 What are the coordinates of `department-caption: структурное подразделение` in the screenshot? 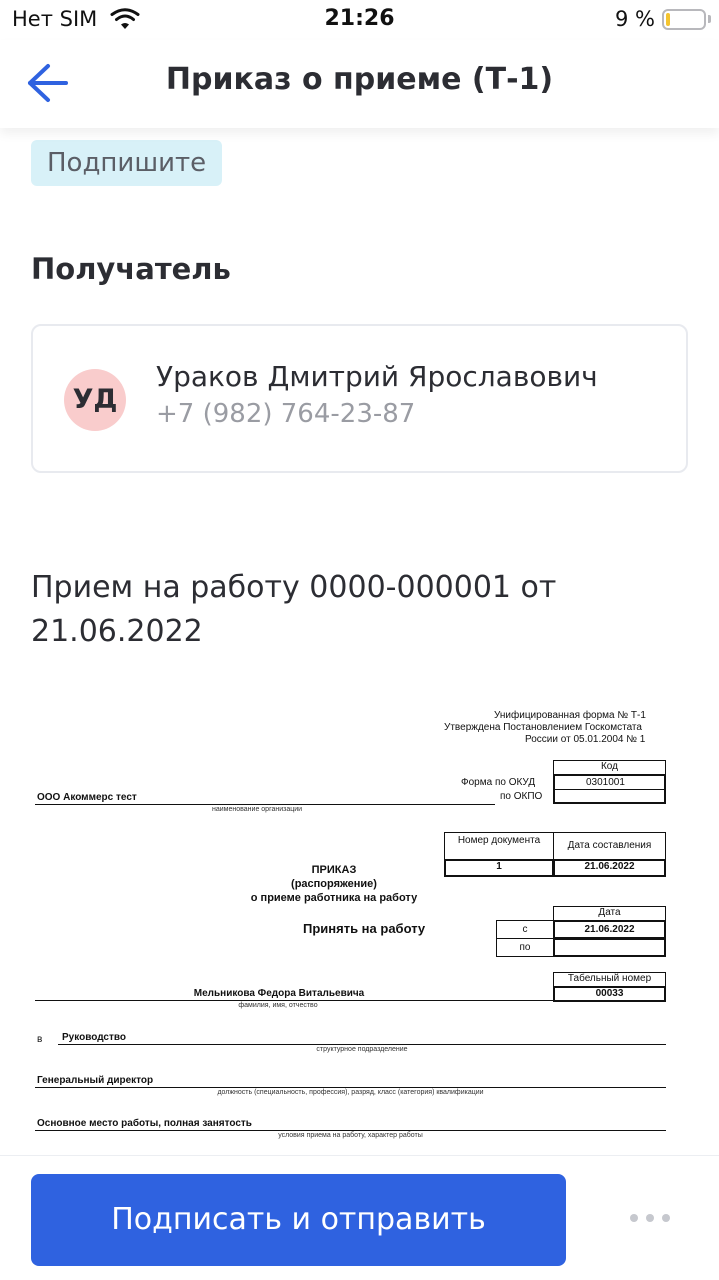 It's located at (362, 1049).